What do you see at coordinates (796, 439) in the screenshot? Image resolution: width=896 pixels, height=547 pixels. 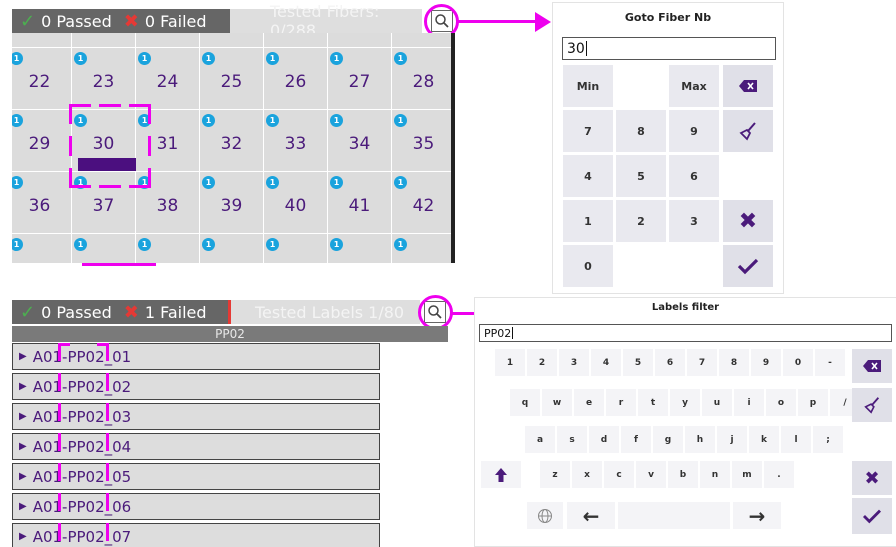 I see `key-l: l` at bounding box center [796, 439].